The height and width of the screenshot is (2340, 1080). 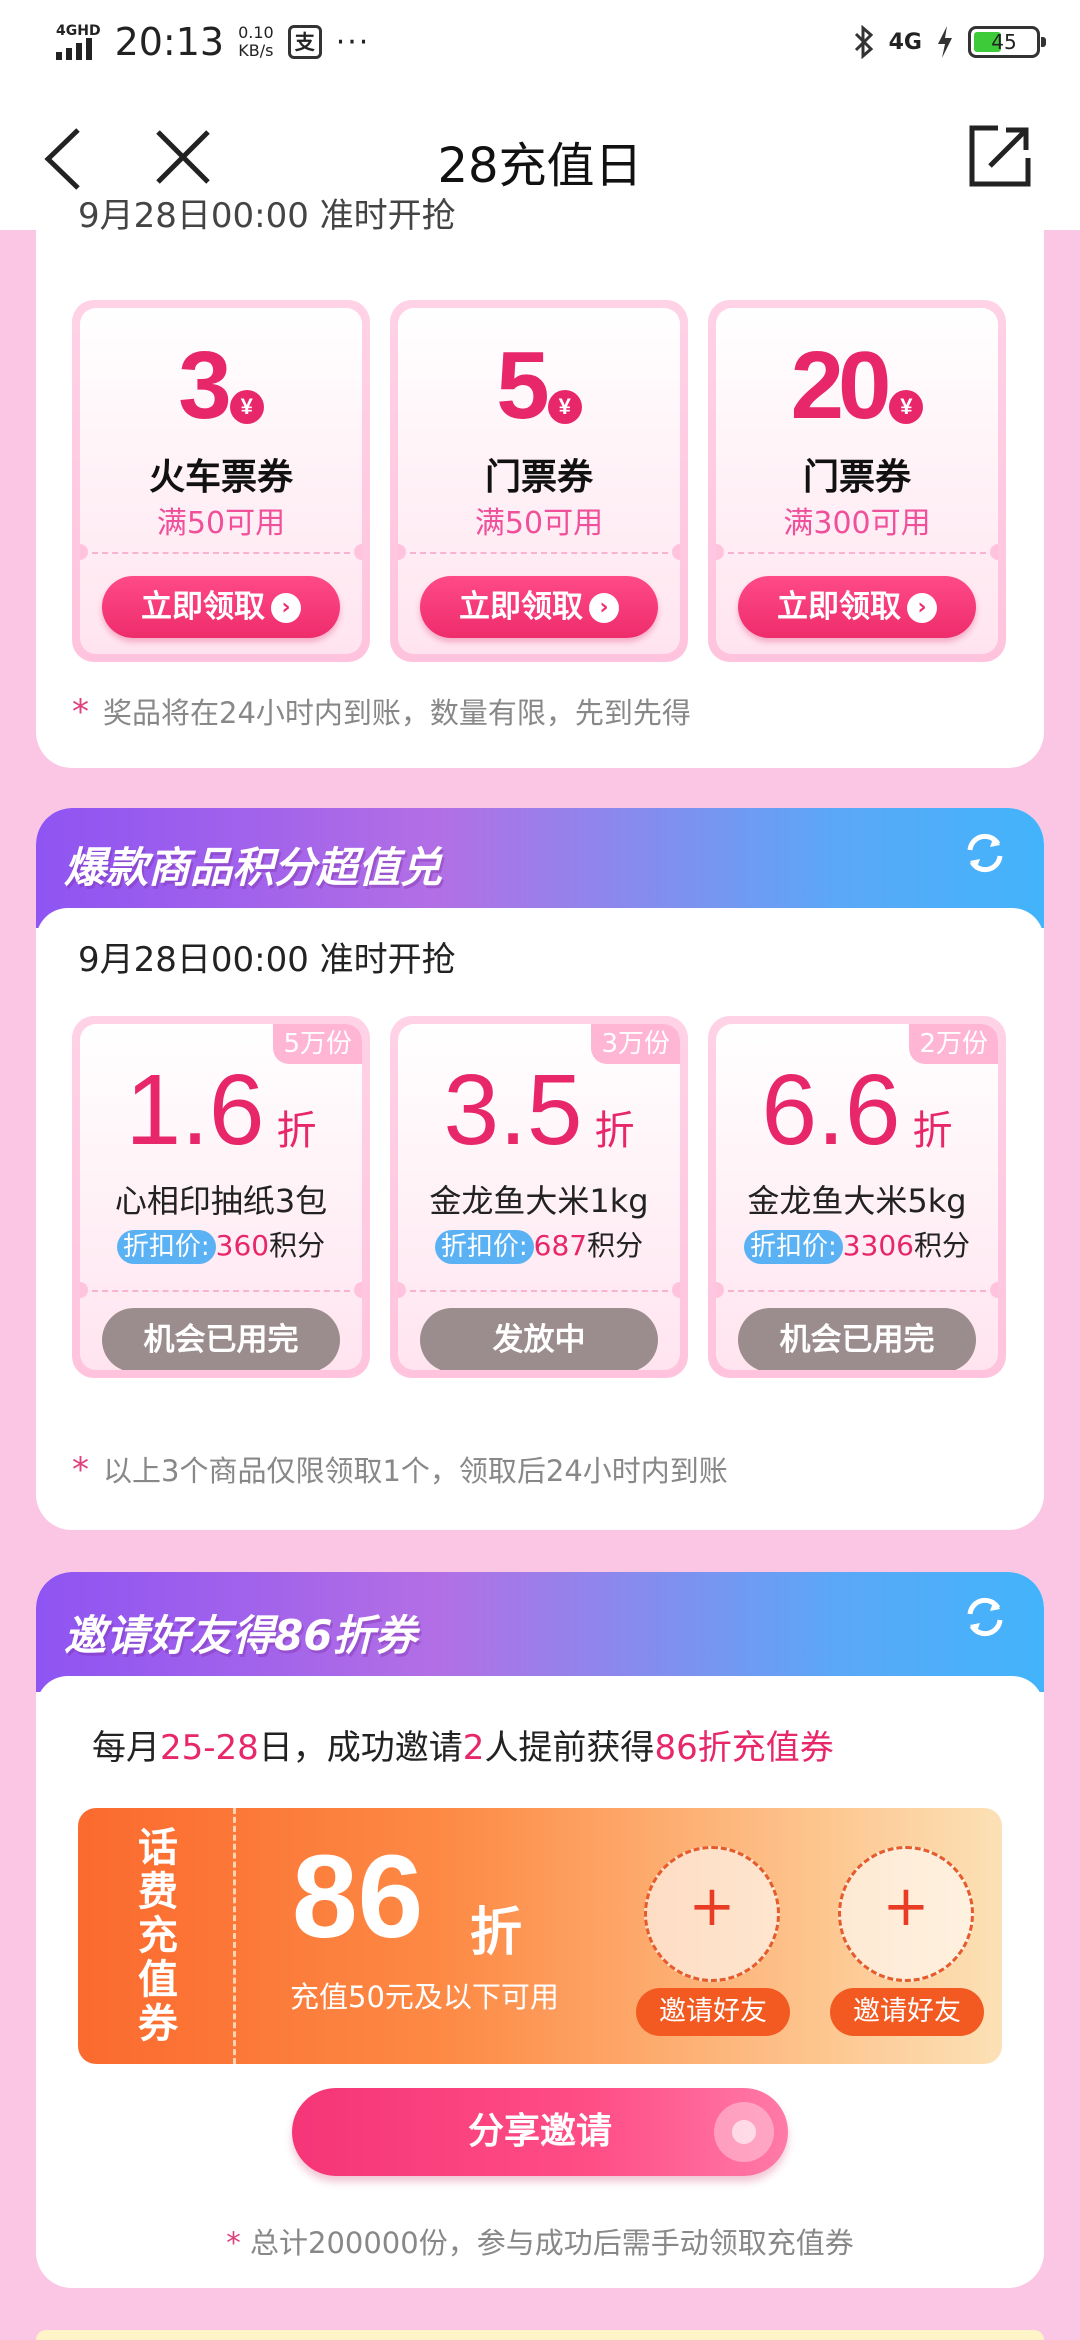 What do you see at coordinates (539, 1110) in the screenshot?
I see `product-discount: 3.5 折` at bounding box center [539, 1110].